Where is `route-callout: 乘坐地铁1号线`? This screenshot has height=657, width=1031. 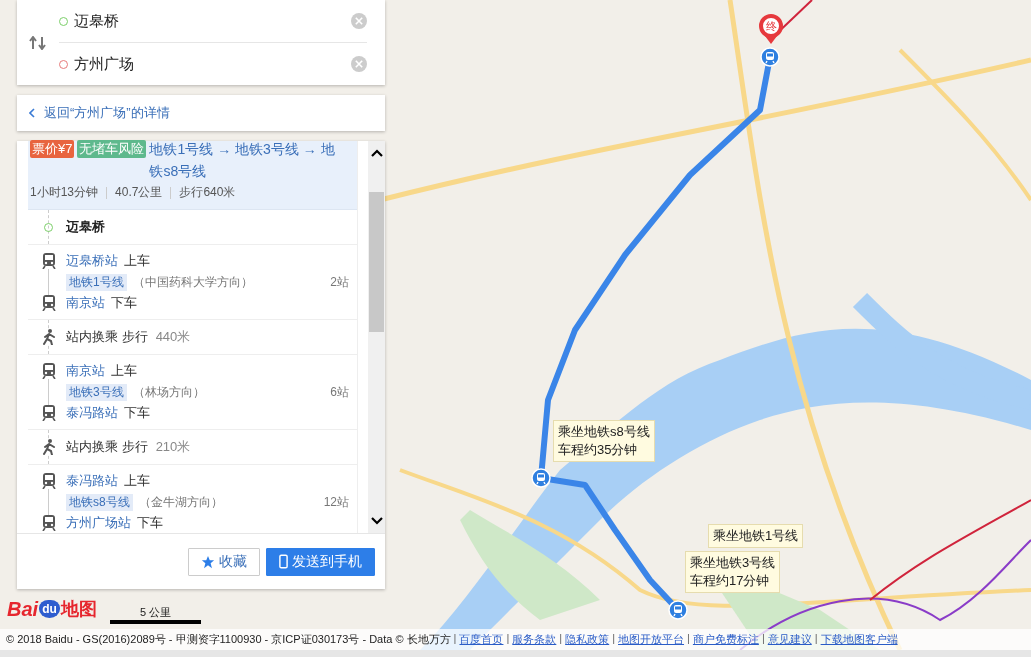 route-callout: 乘坐地铁1号线 is located at coordinates (756, 536).